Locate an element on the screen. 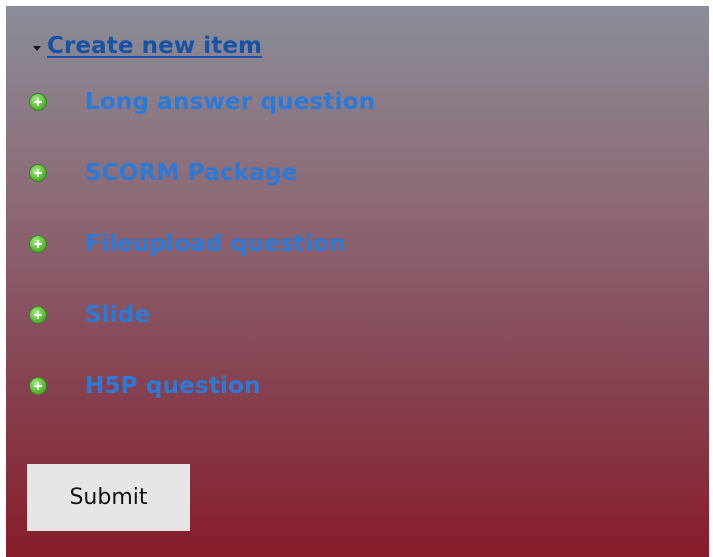 The height and width of the screenshot is (557, 713). caret-down-icon is located at coordinates (37, 48).